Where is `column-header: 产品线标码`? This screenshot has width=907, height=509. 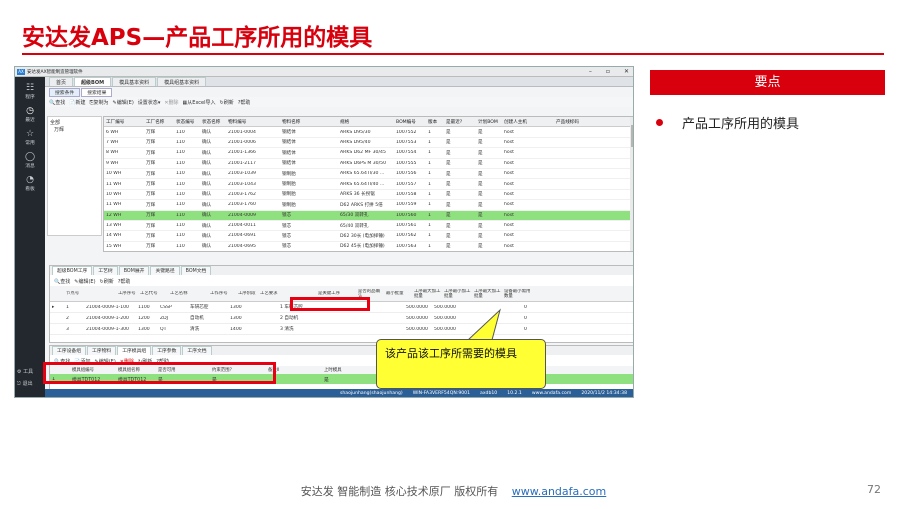 column-header: 产品线标码 is located at coordinates (574, 122).